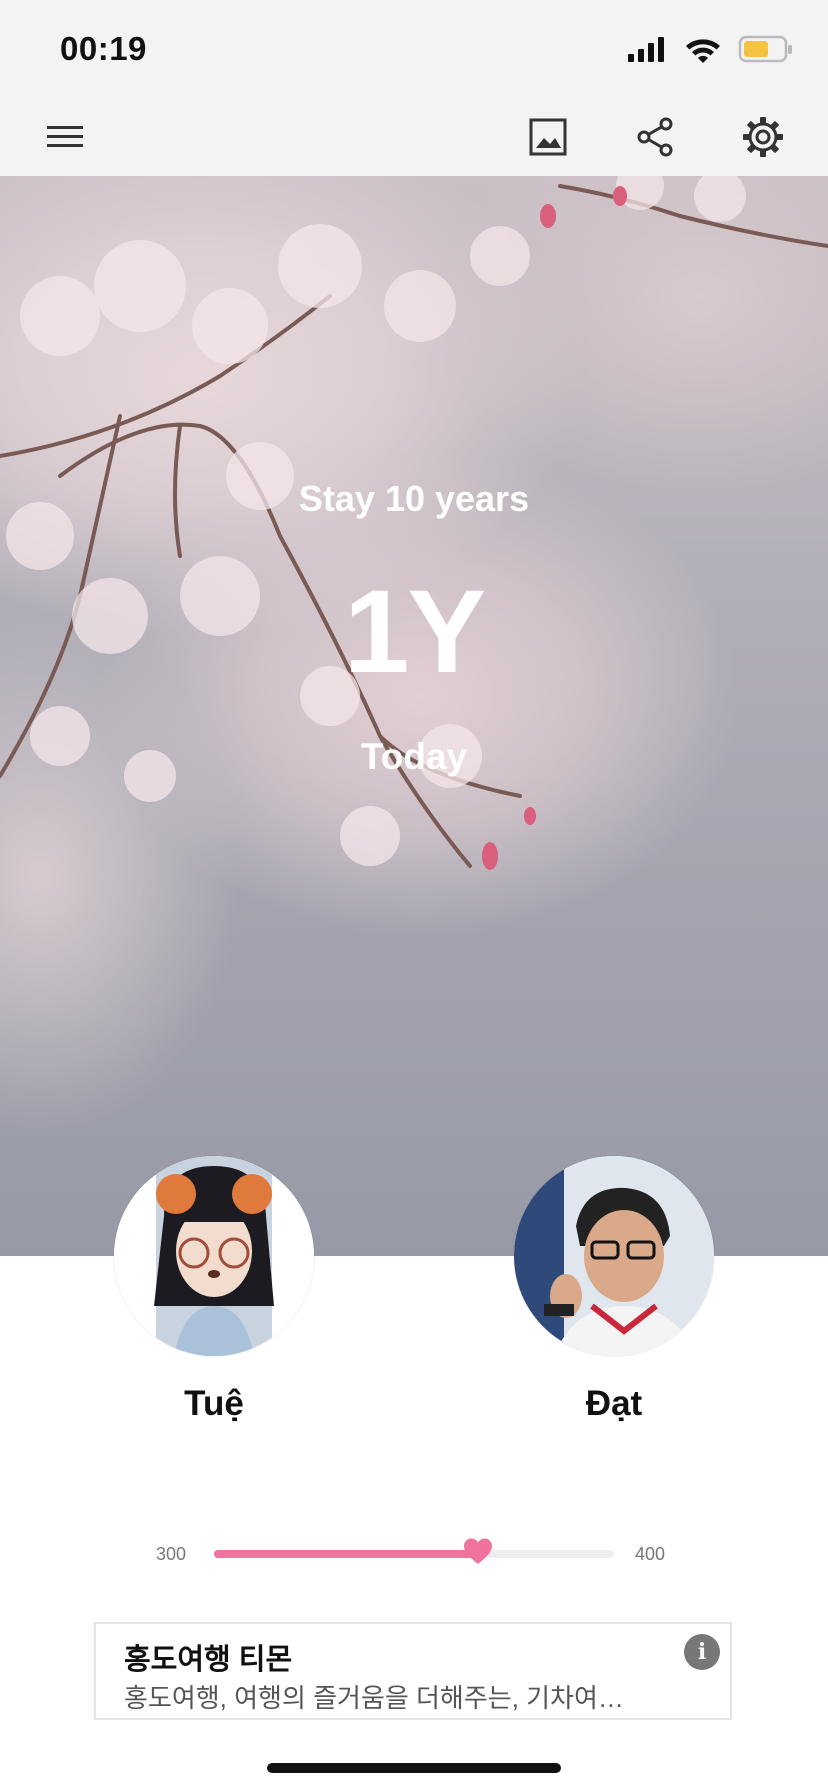  What do you see at coordinates (414, 756) in the screenshot?
I see `date-label: Today` at bounding box center [414, 756].